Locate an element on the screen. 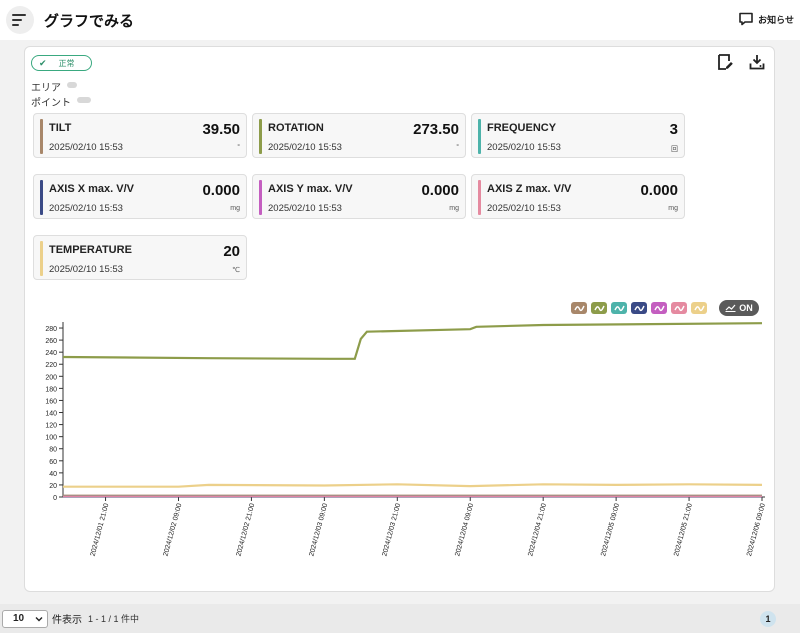  tile-value: 39.50 is located at coordinates (221, 129).